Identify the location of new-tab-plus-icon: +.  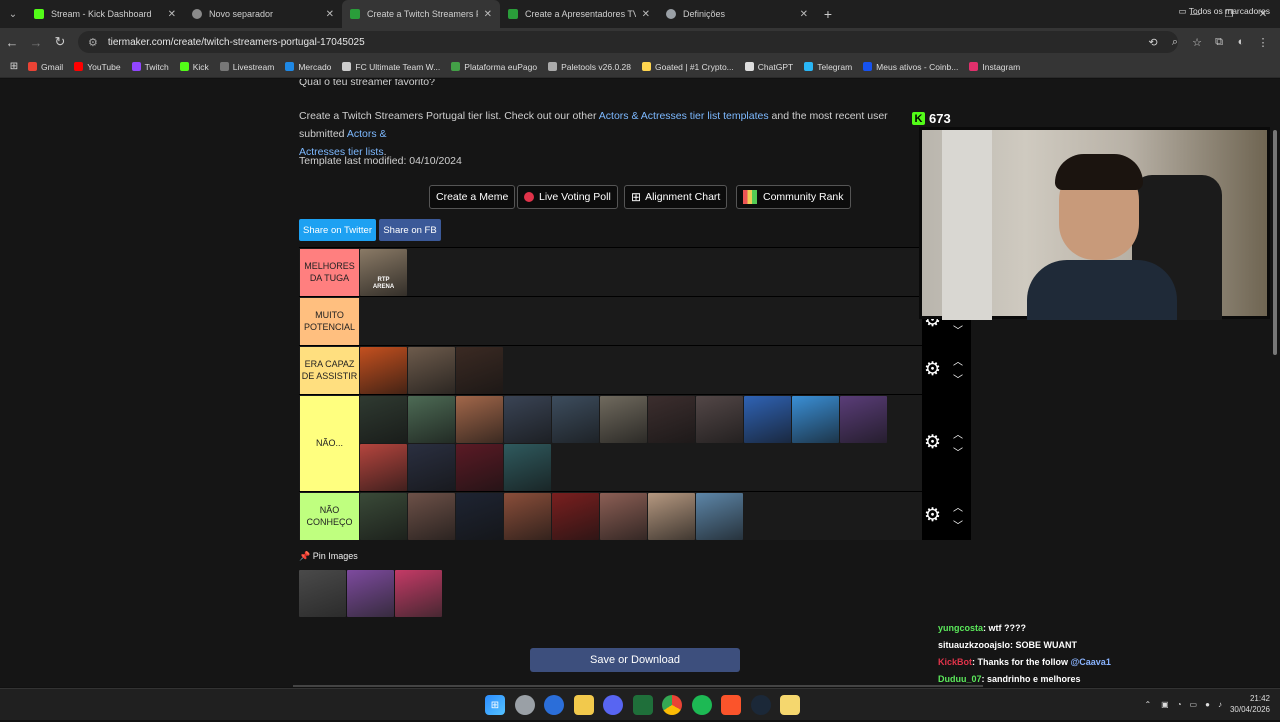
(828, 14).